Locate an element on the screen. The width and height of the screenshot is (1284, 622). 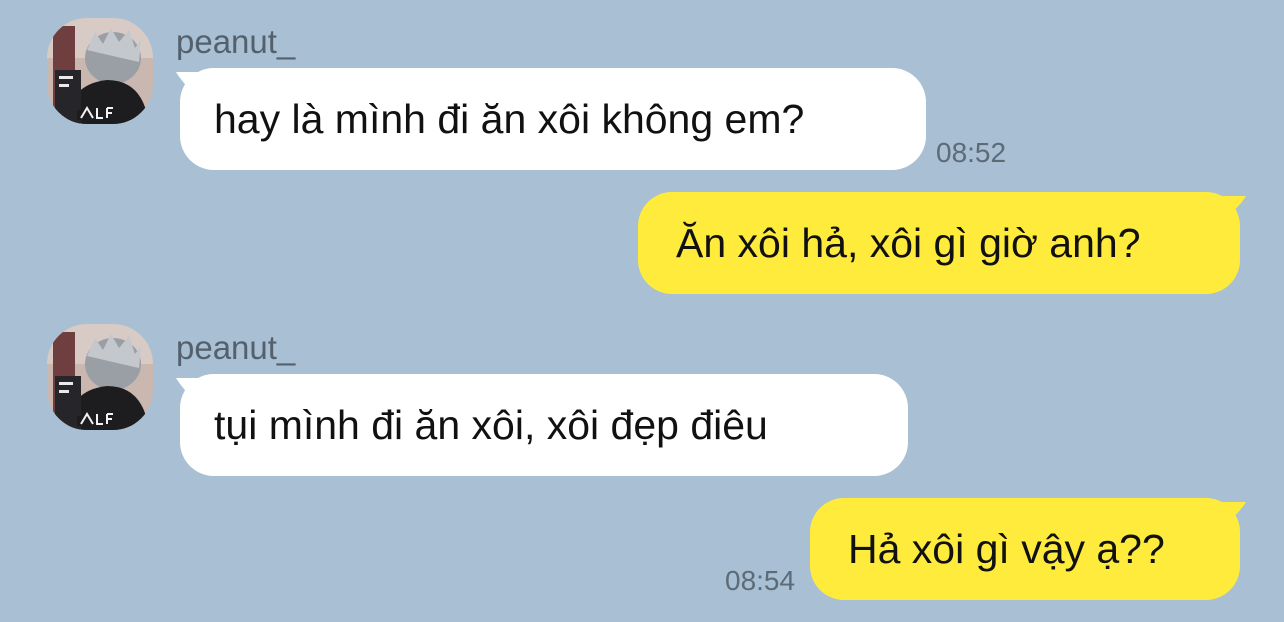
outgoing-message-bubble: Ăn xôi hả, xôi gì giờ anh? is located at coordinates (939, 243).